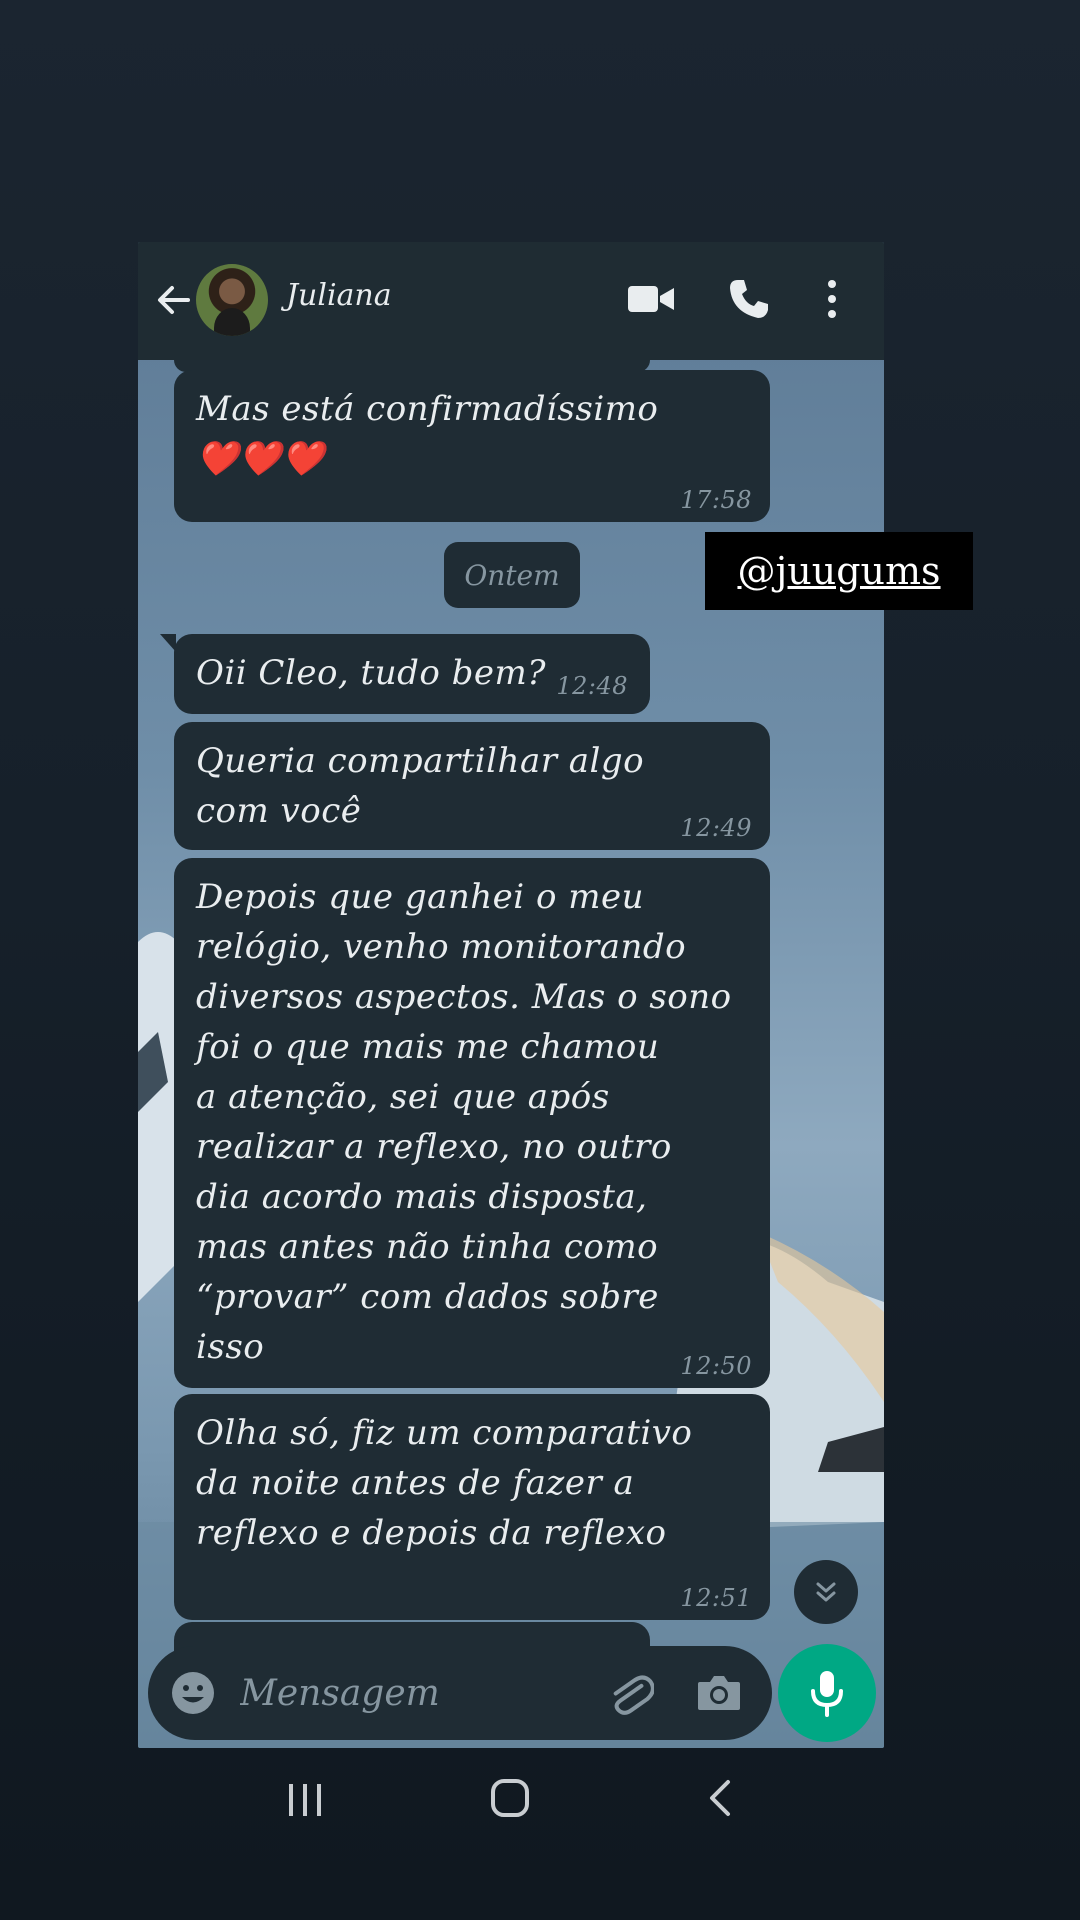  Describe the element at coordinates (716, 1598) in the screenshot. I see `message-time: 12:51` at that location.